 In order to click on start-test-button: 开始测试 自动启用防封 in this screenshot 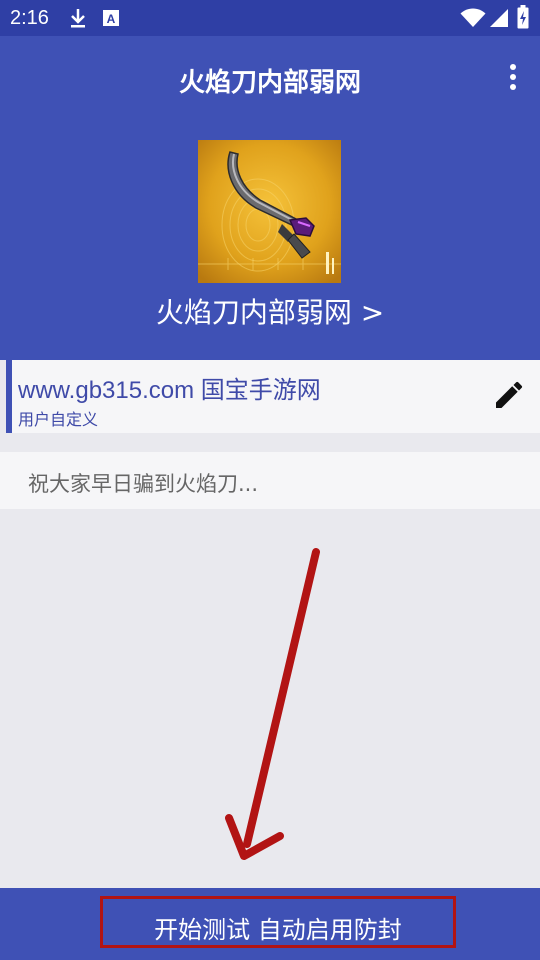, I will do `click(278, 922)`.